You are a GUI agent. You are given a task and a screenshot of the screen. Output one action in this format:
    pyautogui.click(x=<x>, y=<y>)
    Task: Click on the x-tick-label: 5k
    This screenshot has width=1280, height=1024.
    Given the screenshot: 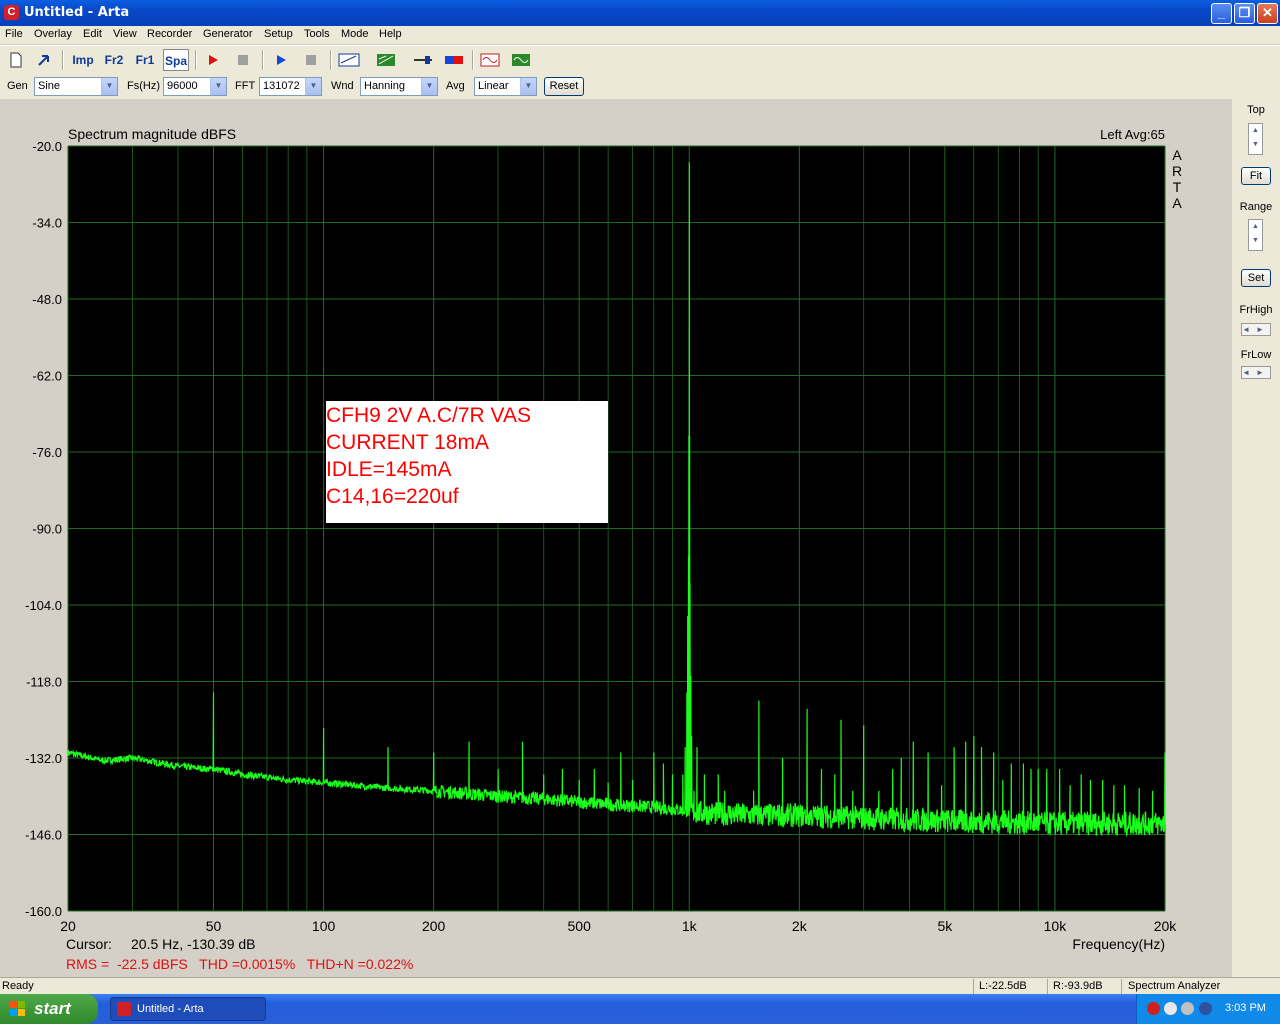 What is the action you would take?
    pyautogui.click(x=945, y=926)
    